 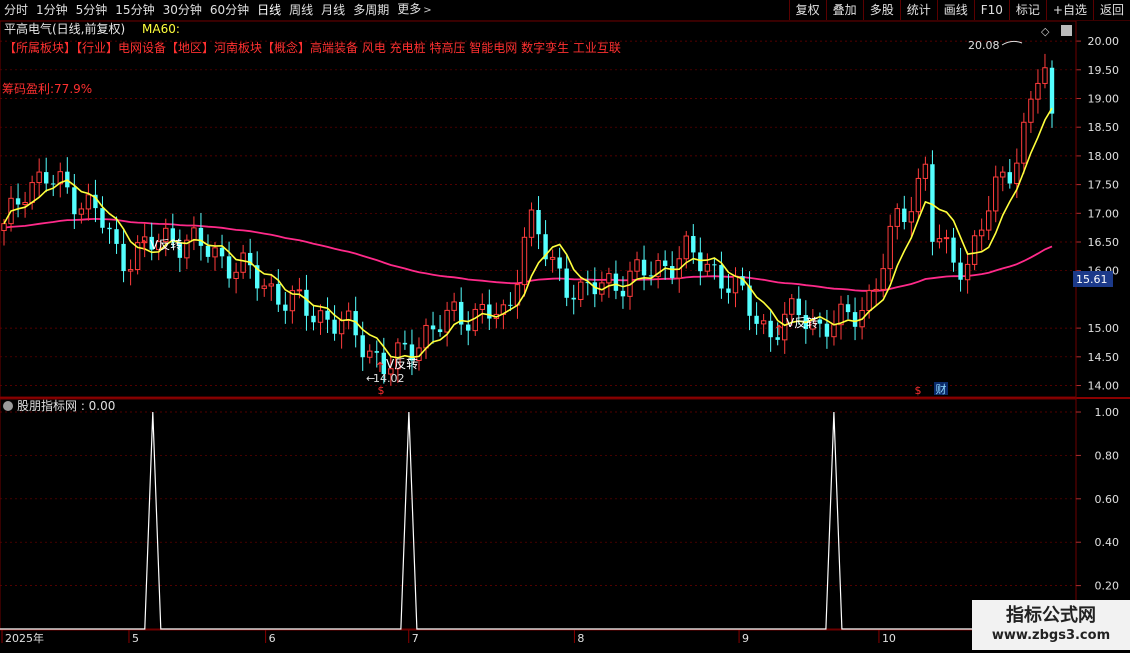 What do you see at coordinates (371, 10) in the screenshot?
I see `tab-9: 多周期` at bounding box center [371, 10].